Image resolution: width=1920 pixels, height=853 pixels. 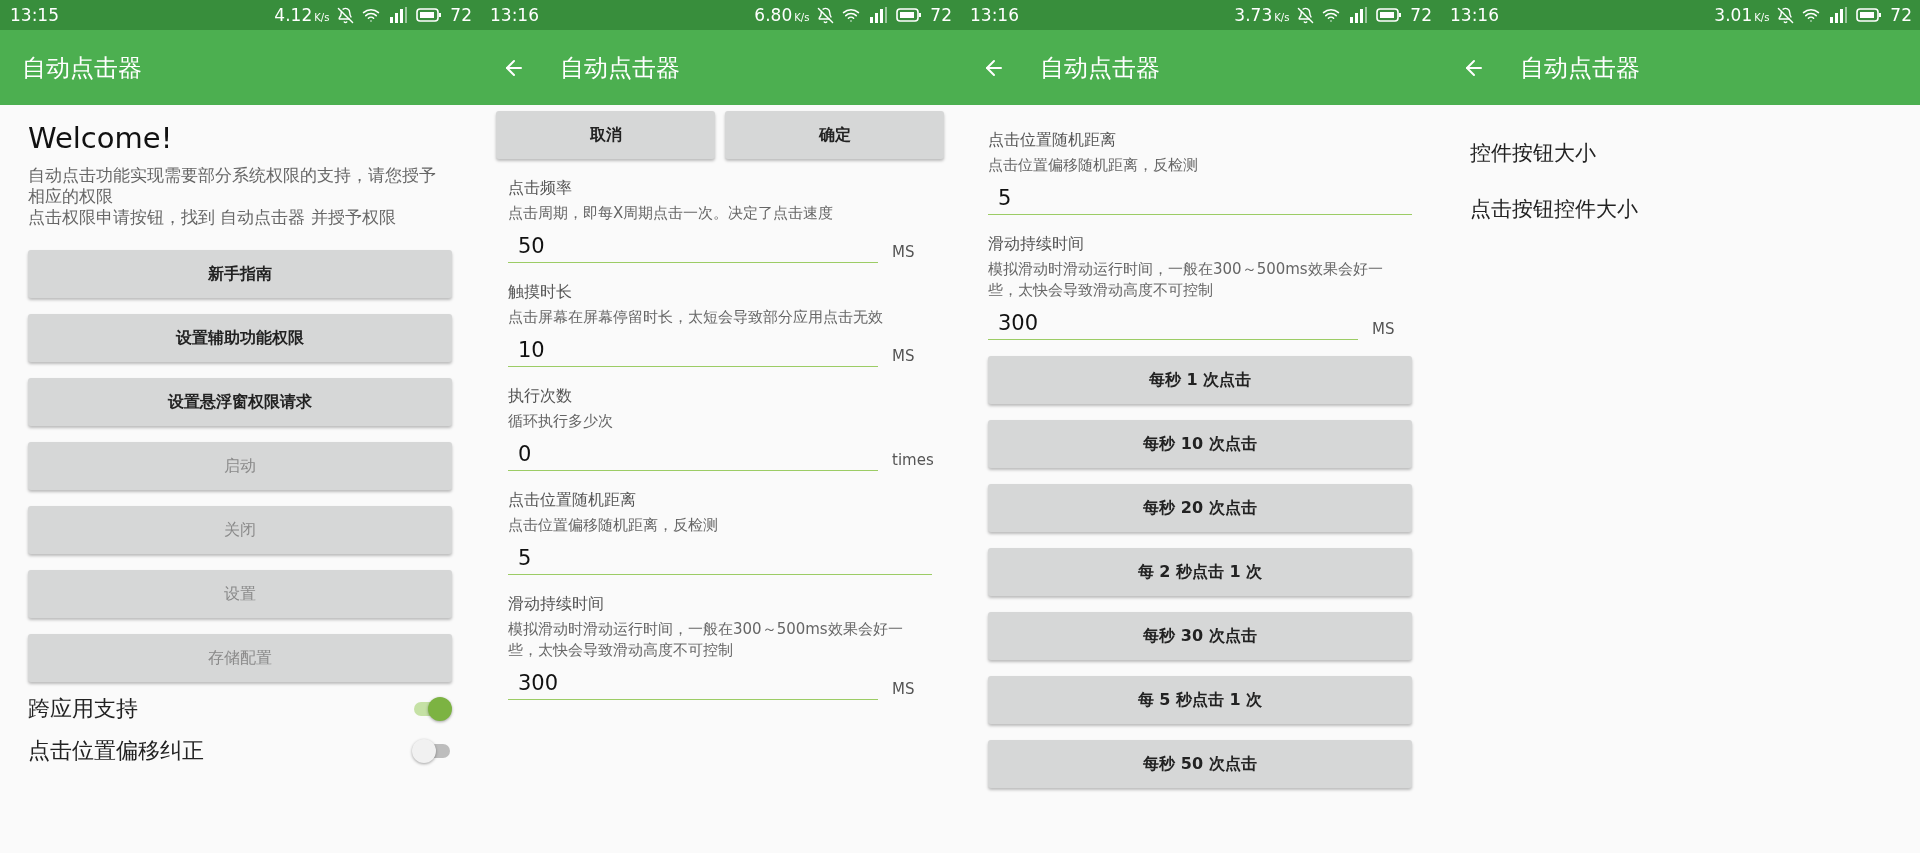 I want to click on dialog-button: 取消, so click(x=605, y=135).